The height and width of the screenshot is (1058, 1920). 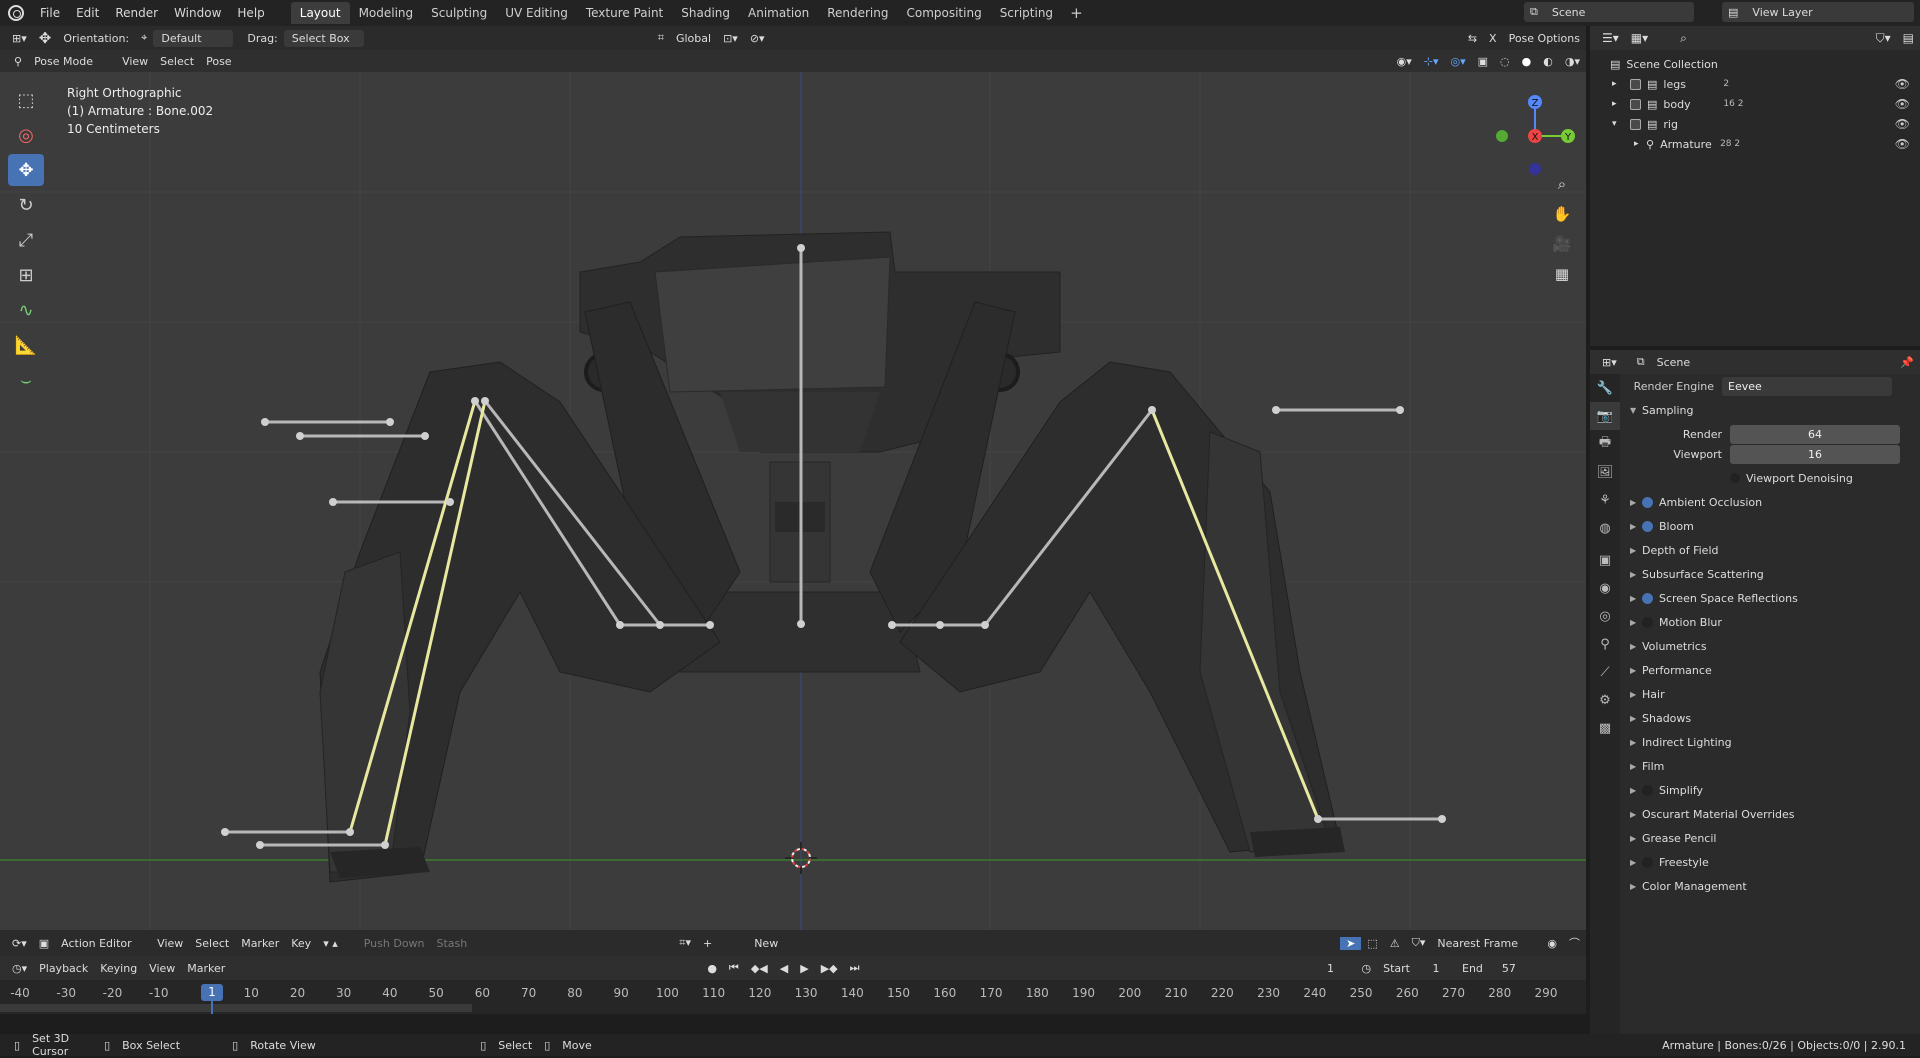 What do you see at coordinates (212, 992) in the screenshot?
I see `playhead-frame: 1` at bounding box center [212, 992].